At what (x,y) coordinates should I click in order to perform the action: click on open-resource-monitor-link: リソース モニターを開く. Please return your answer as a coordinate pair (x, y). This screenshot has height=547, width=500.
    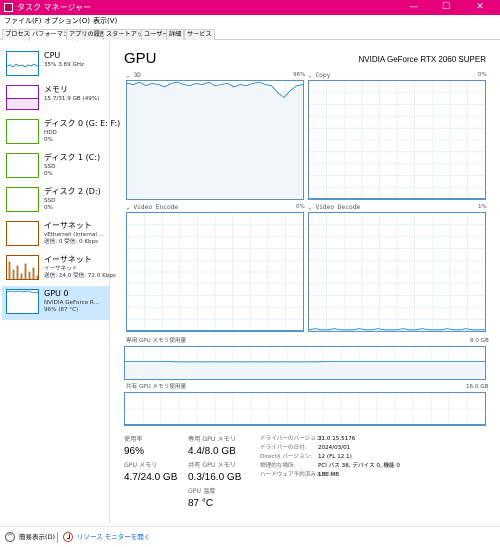
    Looking at the image, I should click on (113, 537).